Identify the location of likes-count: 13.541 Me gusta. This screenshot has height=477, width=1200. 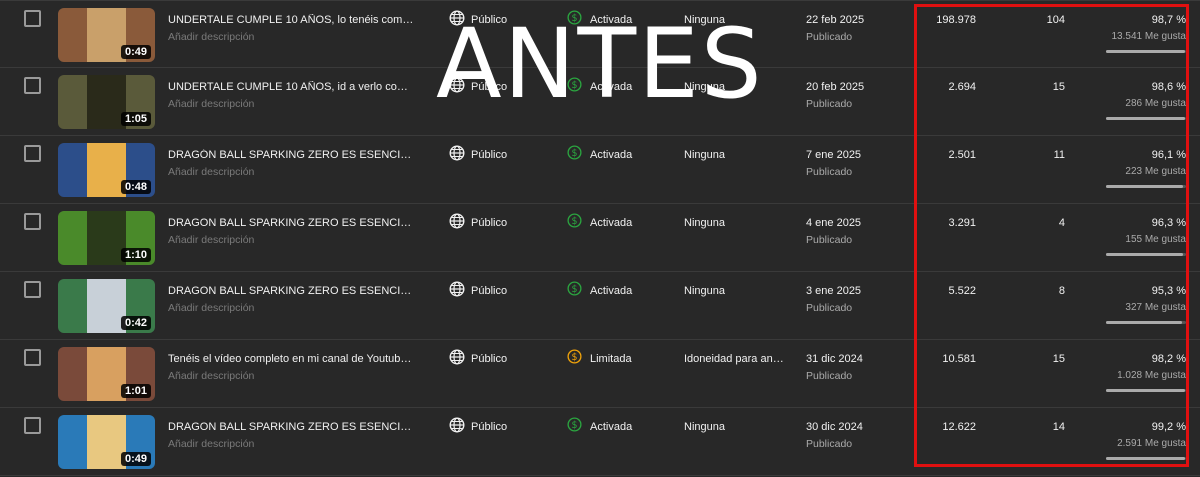
(1149, 36).